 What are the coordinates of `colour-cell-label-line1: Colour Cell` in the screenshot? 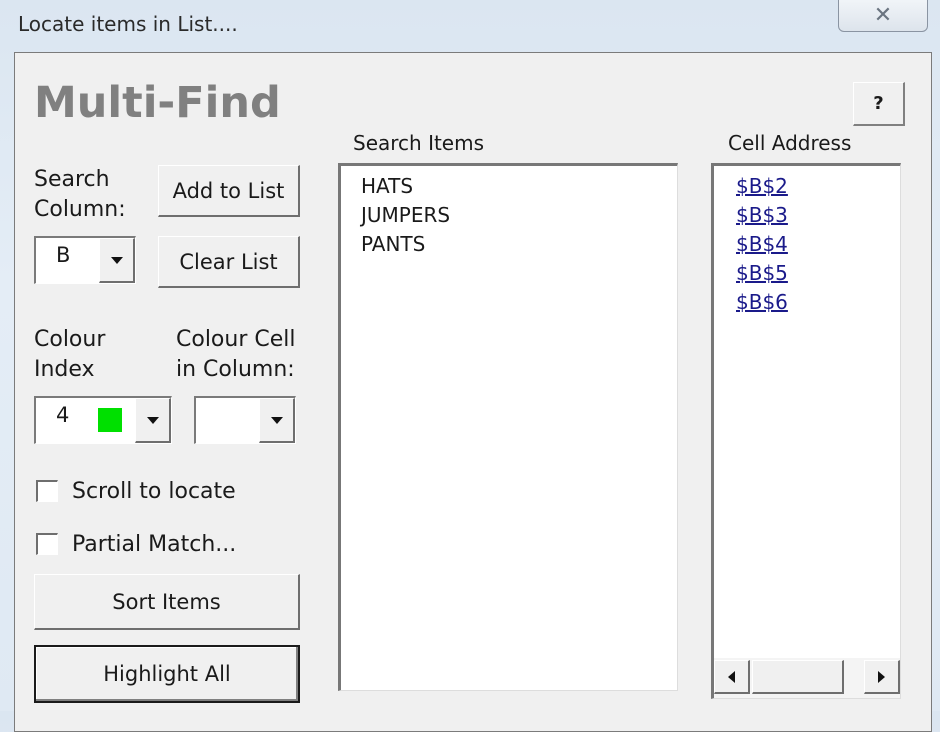 It's located at (236, 339).